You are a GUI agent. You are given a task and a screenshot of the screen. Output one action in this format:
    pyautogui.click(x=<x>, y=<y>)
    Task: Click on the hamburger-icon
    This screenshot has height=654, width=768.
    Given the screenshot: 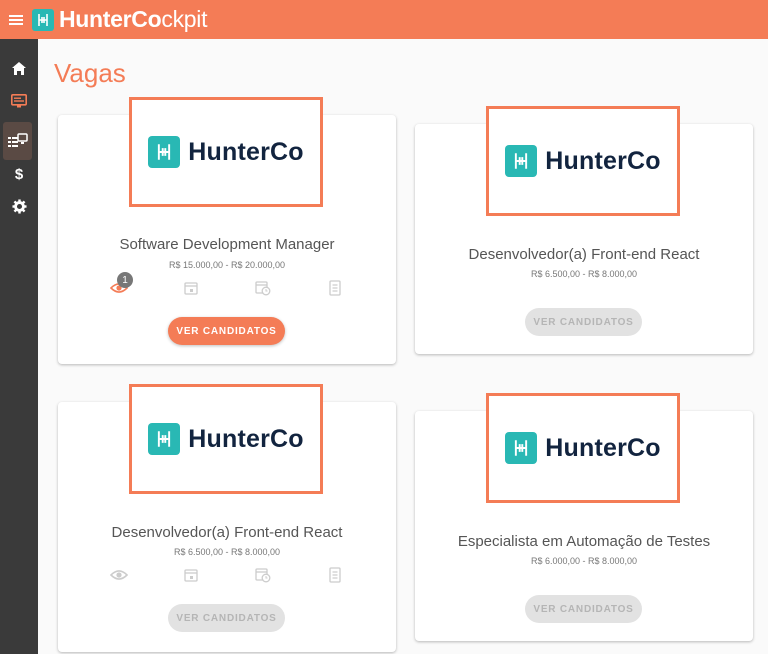 What is the action you would take?
    pyautogui.click(x=16, y=19)
    